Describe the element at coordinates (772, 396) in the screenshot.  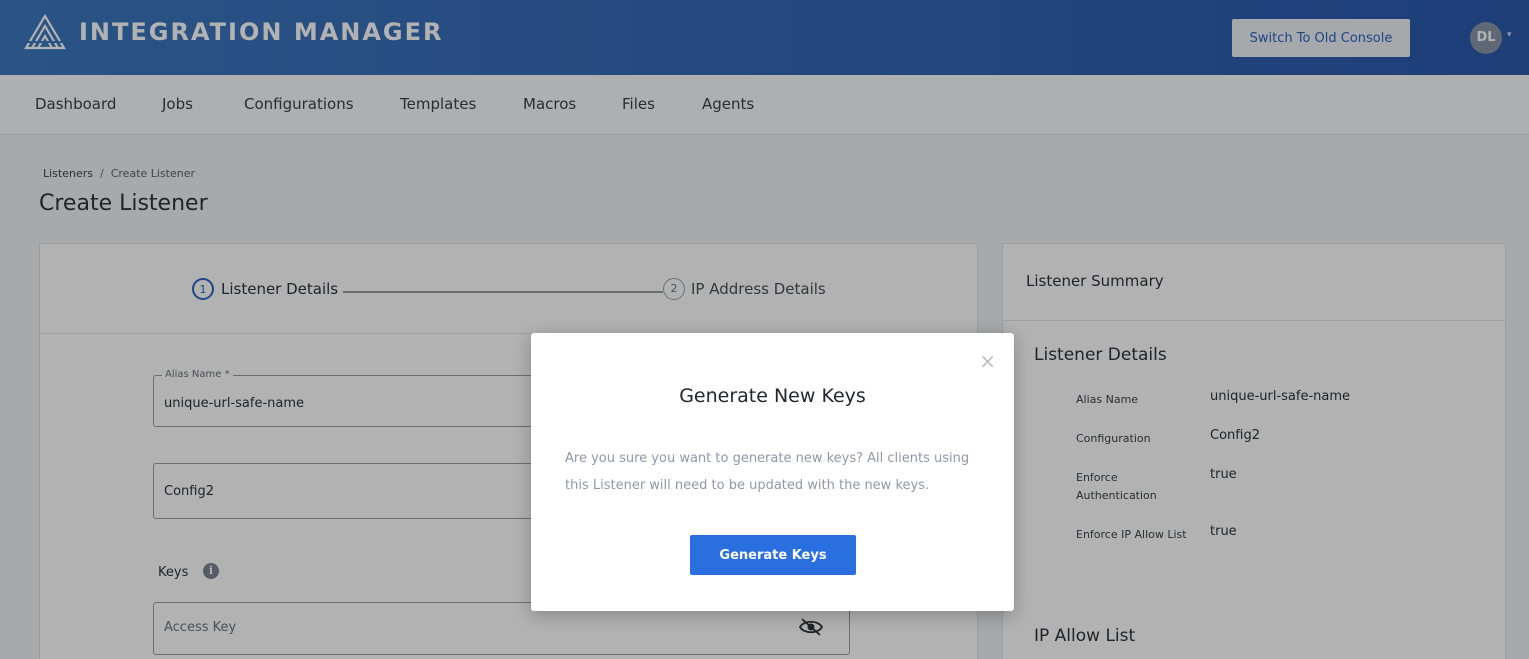
I see `dialog-title: Generate New Keys` at that location.